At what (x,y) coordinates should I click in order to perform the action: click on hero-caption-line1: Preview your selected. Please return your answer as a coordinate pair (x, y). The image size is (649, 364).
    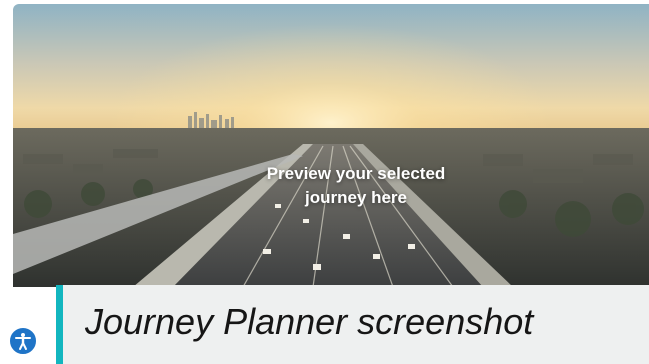
    Looking at the image, I should click on (356, 173).